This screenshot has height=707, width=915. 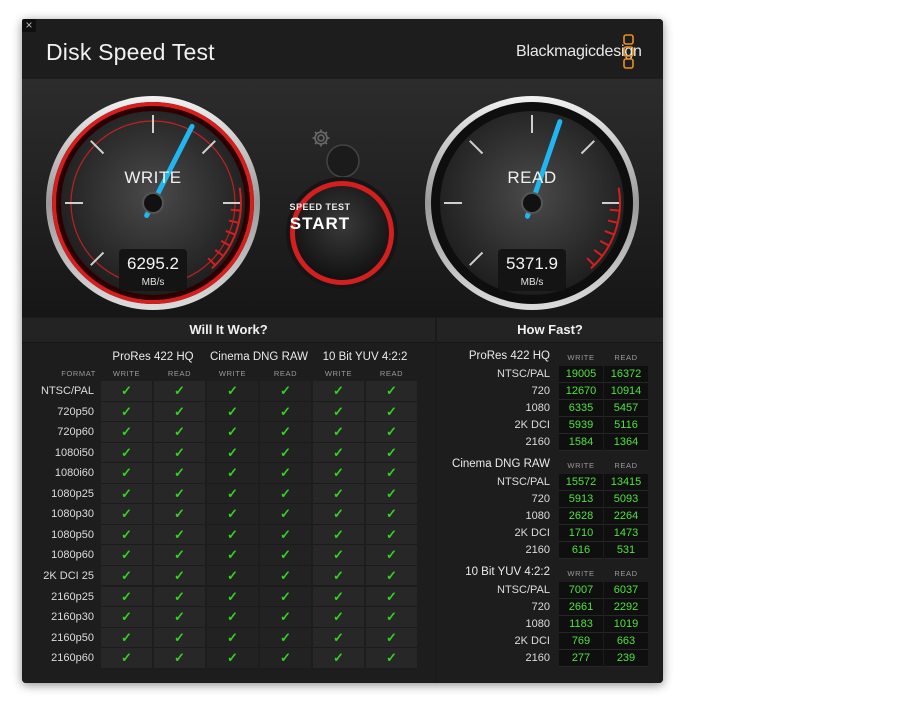 What do you see at coordinates (581, 425) in the screenshot?
I see `write-fps-value: 5939` at bounding box center [581, 425].